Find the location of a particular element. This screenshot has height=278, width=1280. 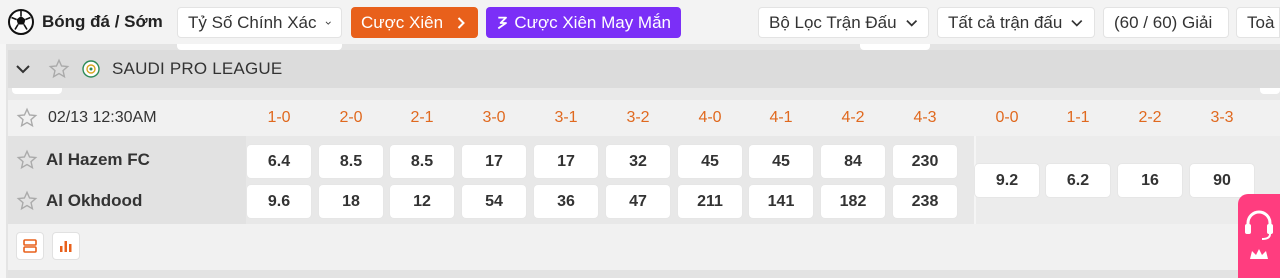

crown-icon is located at coordinates (1259, 254).